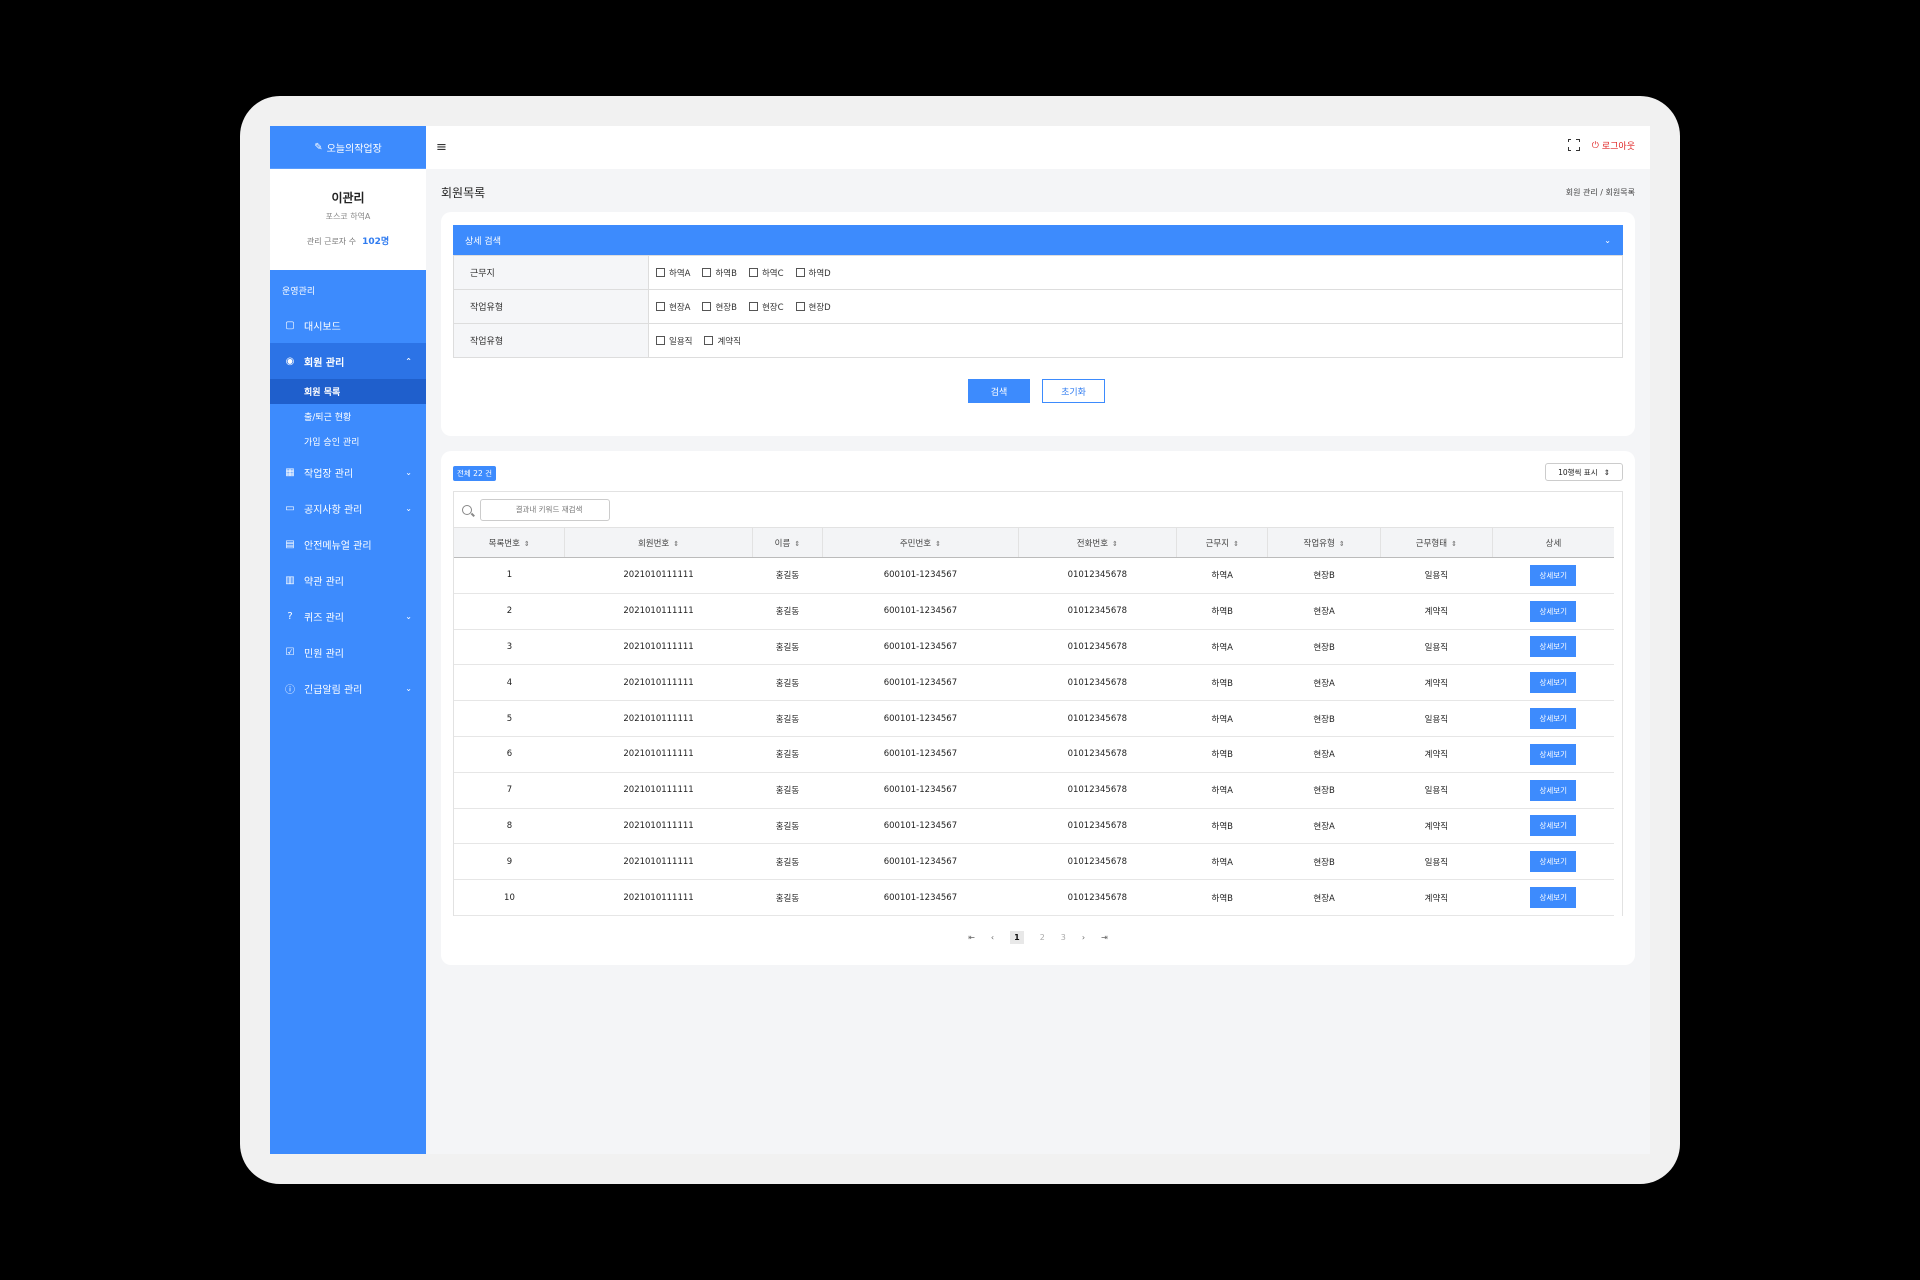 The width and height of the screenshot is (1920, 1280). Describe the element at coordinates (719, 273) in the screenshot. I see `checkbox-option: 하역B` at that location.